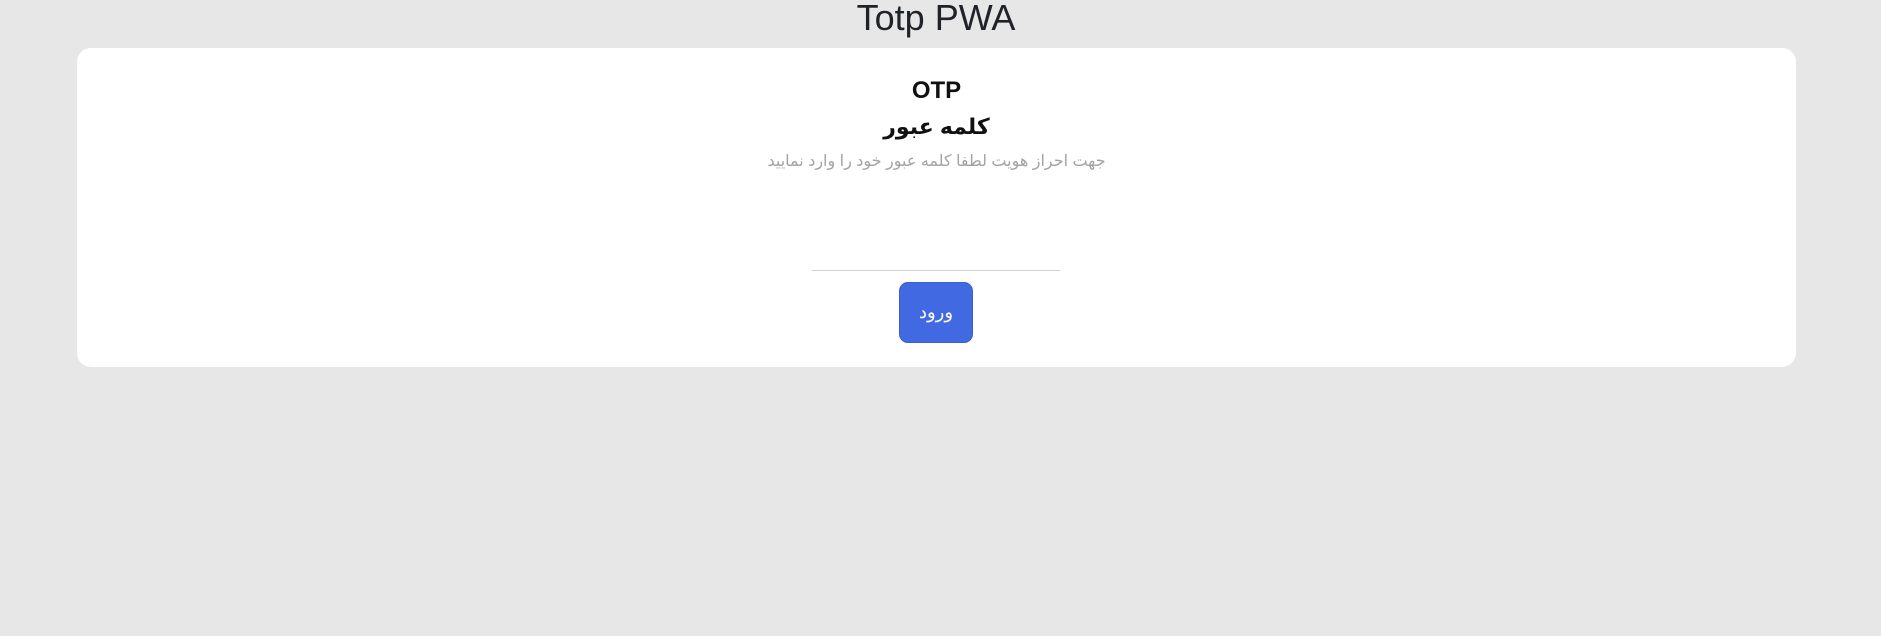  What do you see at coordinates (936, 126) in the screenshot?
I see `password-title: کلمه عبور` at bounding box center [936, 126].